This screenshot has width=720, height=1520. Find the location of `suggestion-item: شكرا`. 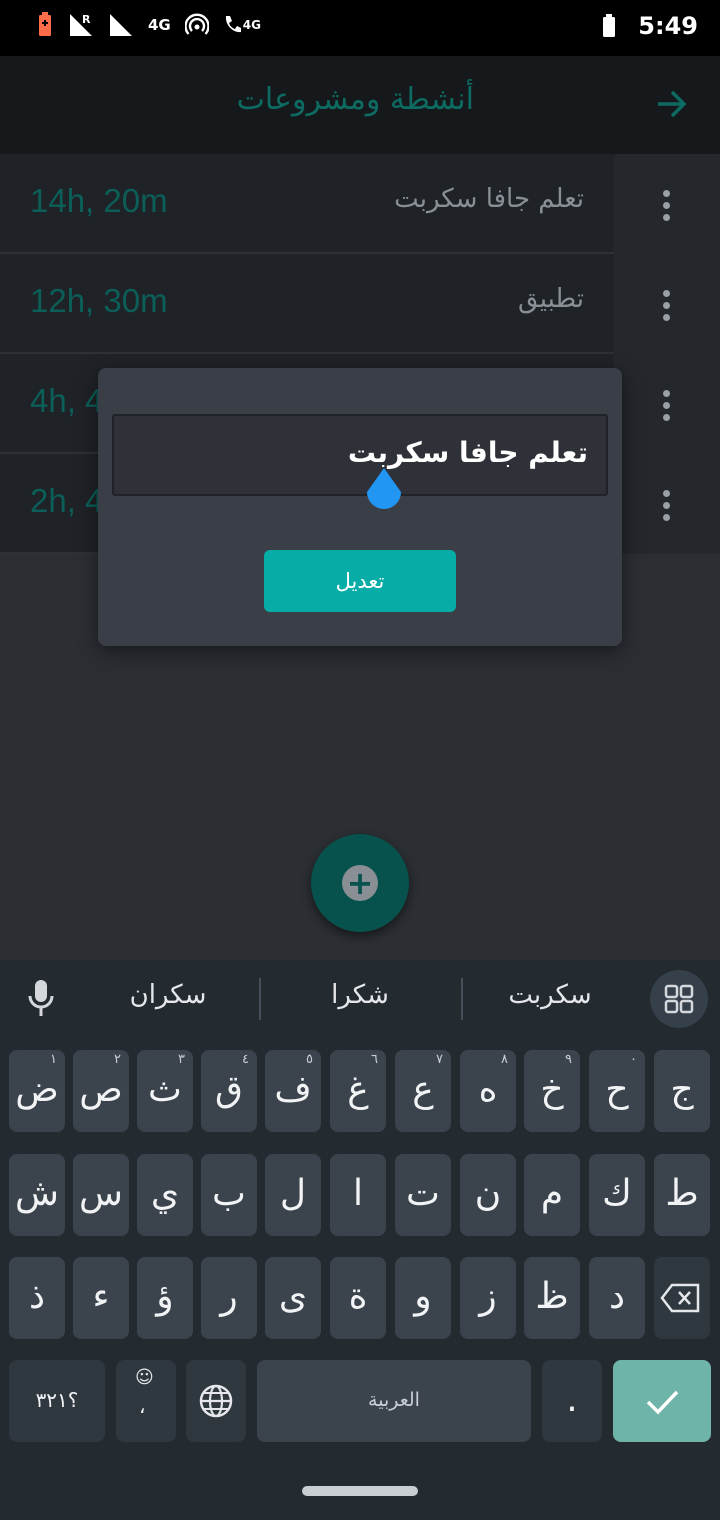

suggestion-item: شكرا is located at coordinates (360, 995).